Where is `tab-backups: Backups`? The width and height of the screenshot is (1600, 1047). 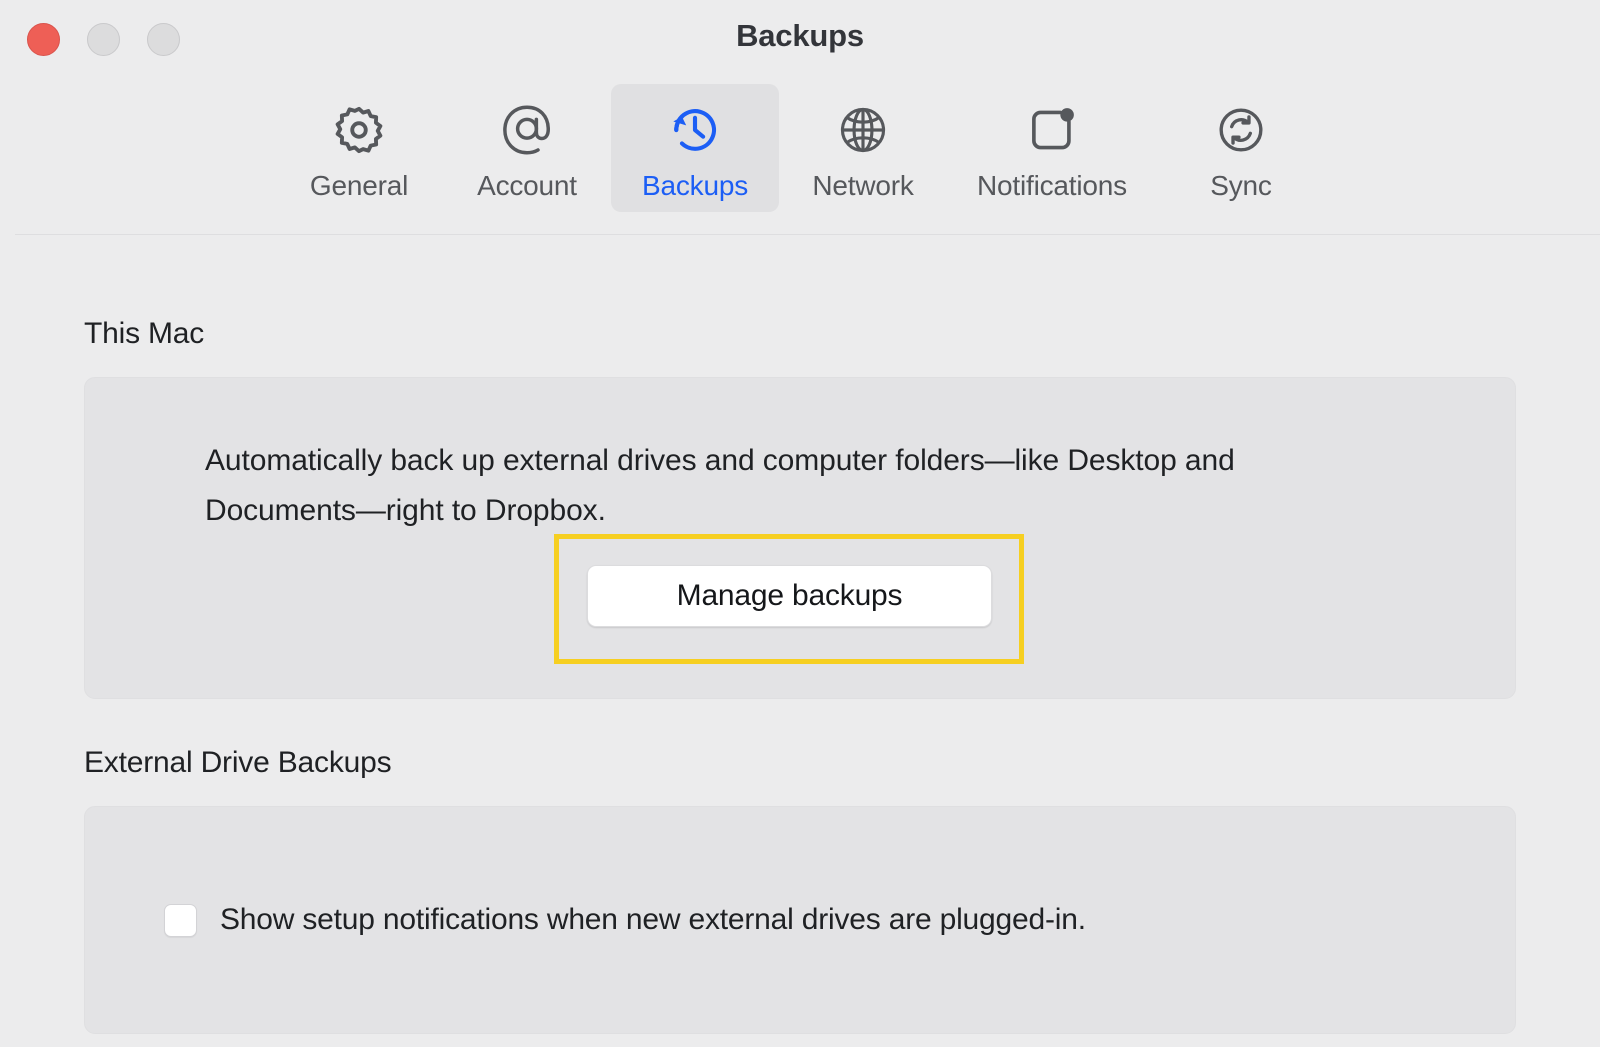 tab-backups: Backups is located at coordinates (695, 148).